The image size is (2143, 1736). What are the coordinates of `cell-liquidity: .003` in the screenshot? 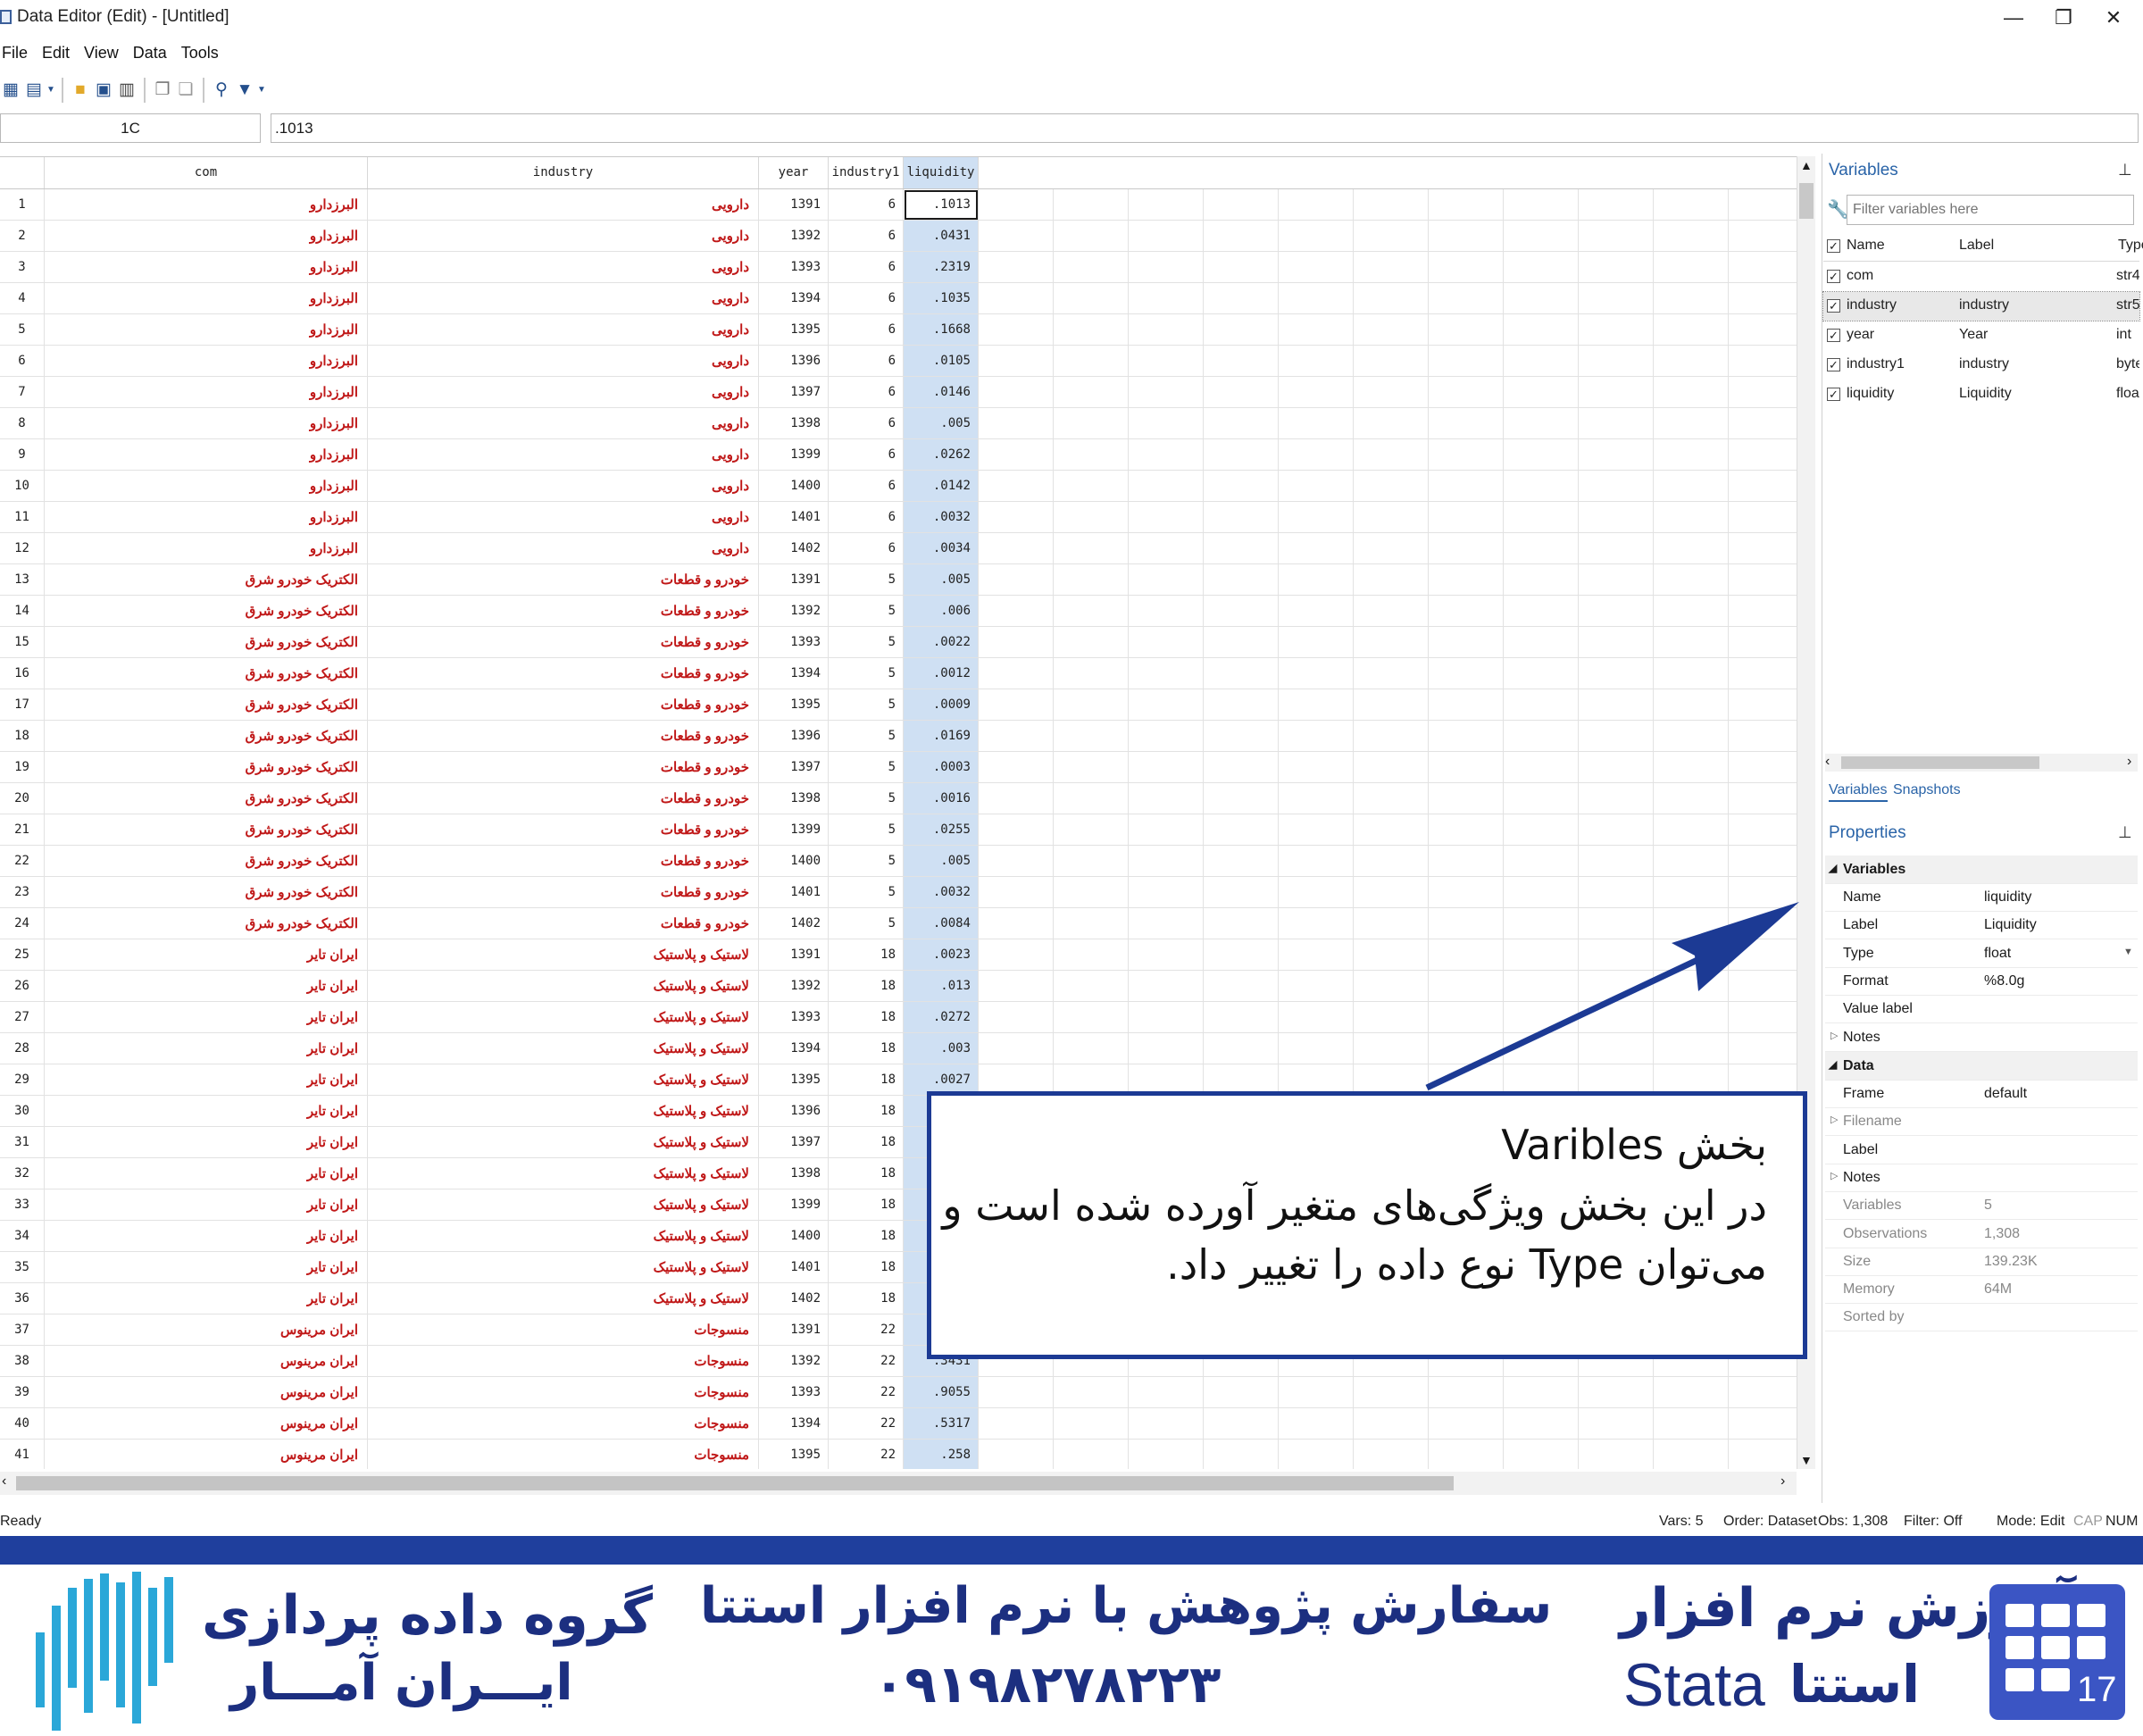 It's located at (941, 1048).